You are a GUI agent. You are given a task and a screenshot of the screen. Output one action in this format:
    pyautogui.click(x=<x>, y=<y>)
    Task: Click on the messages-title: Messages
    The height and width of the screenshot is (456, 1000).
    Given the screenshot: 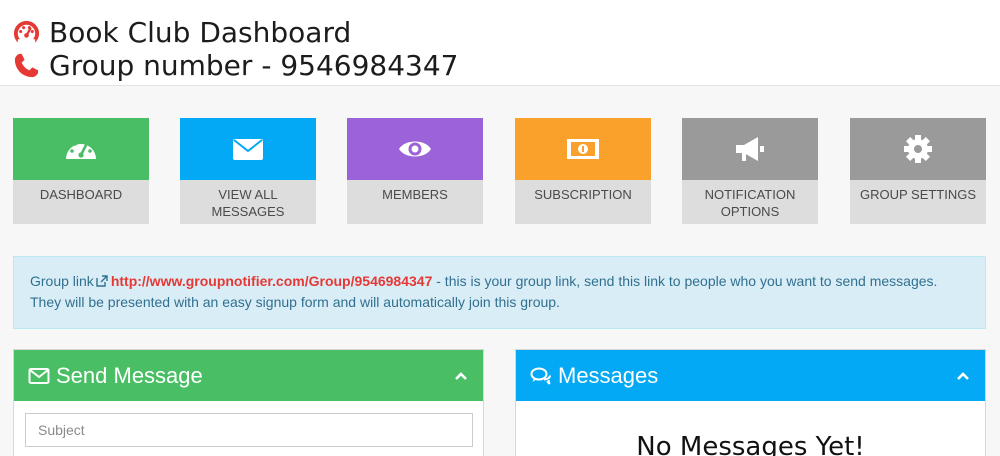 What is the action you would take?
    pyautogui.click(x=608, y=375)
    